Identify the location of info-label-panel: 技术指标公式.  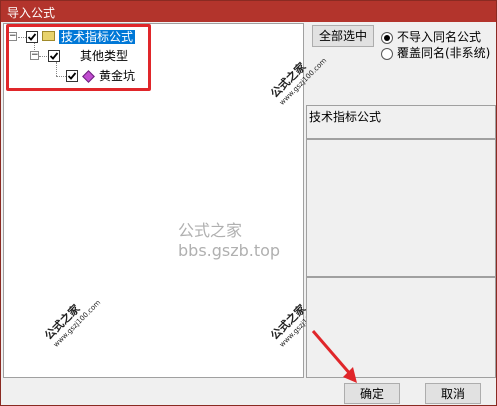
(401, 122).